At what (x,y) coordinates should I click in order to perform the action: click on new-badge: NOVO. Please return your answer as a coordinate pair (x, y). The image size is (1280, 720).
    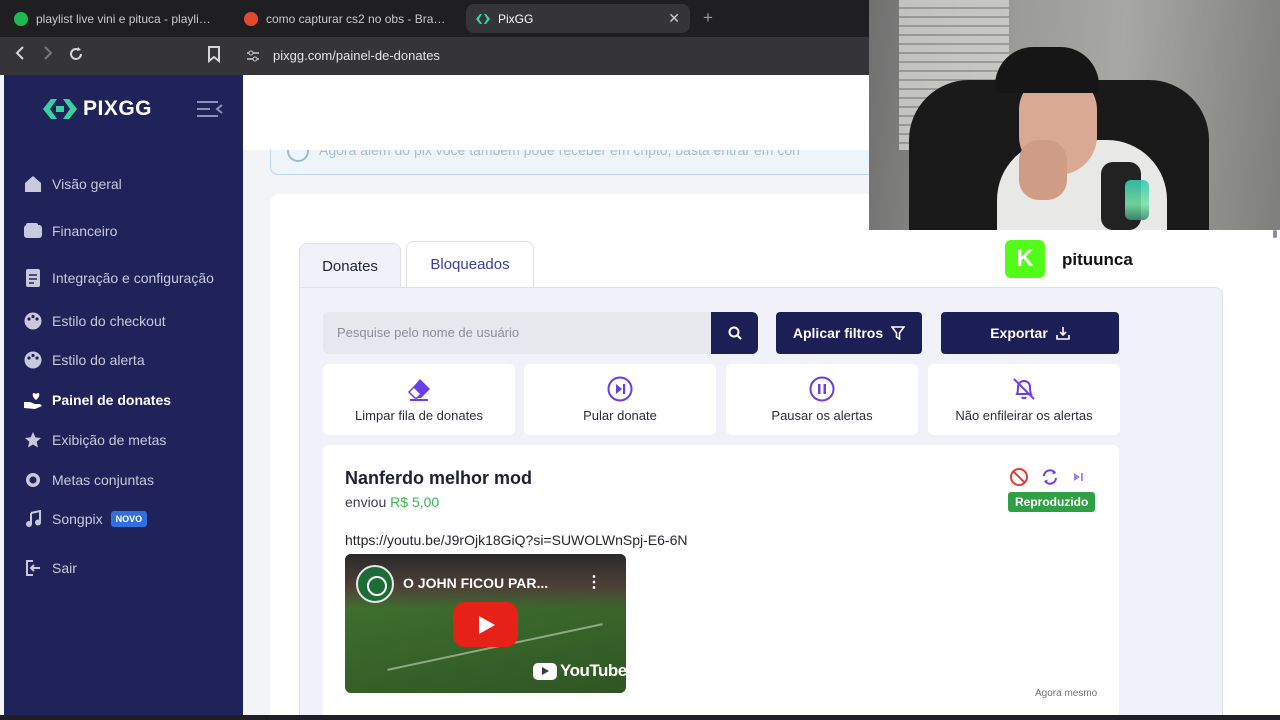
    Looking at the image, I should click on (129, 519).